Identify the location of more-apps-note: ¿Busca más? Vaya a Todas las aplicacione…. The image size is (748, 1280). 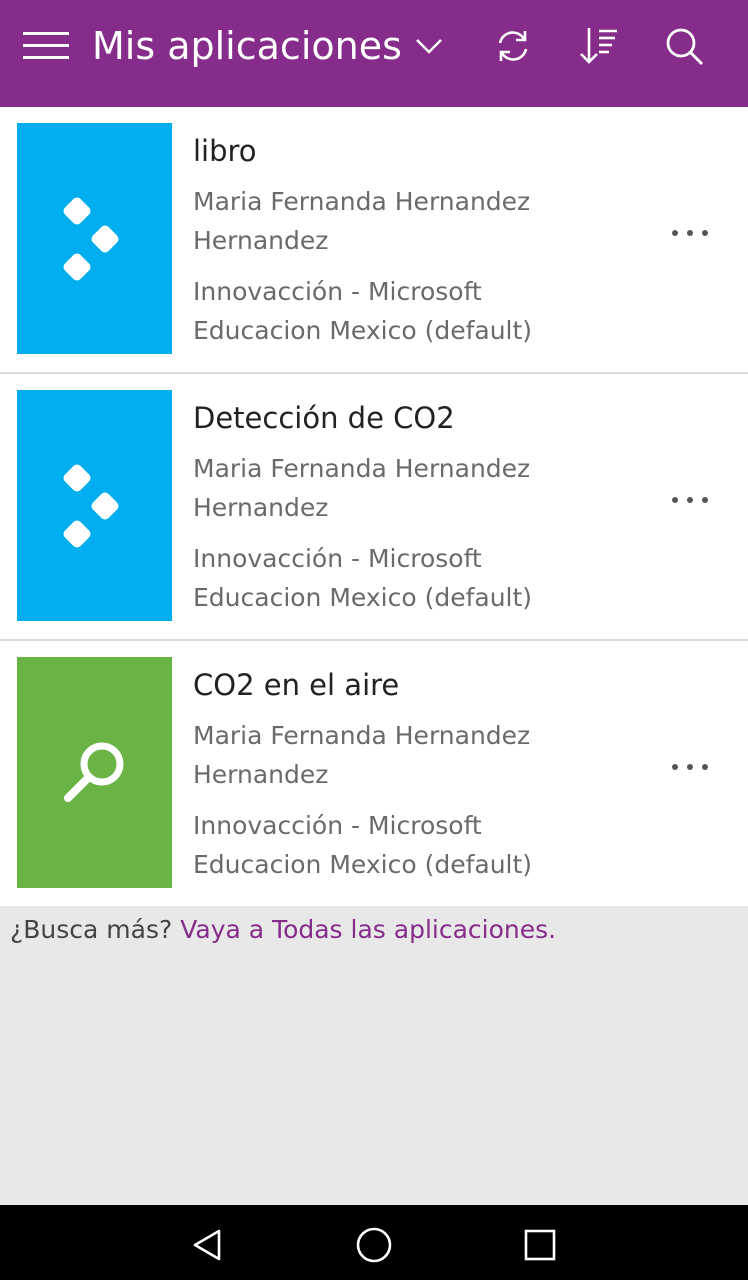
(283, 930).